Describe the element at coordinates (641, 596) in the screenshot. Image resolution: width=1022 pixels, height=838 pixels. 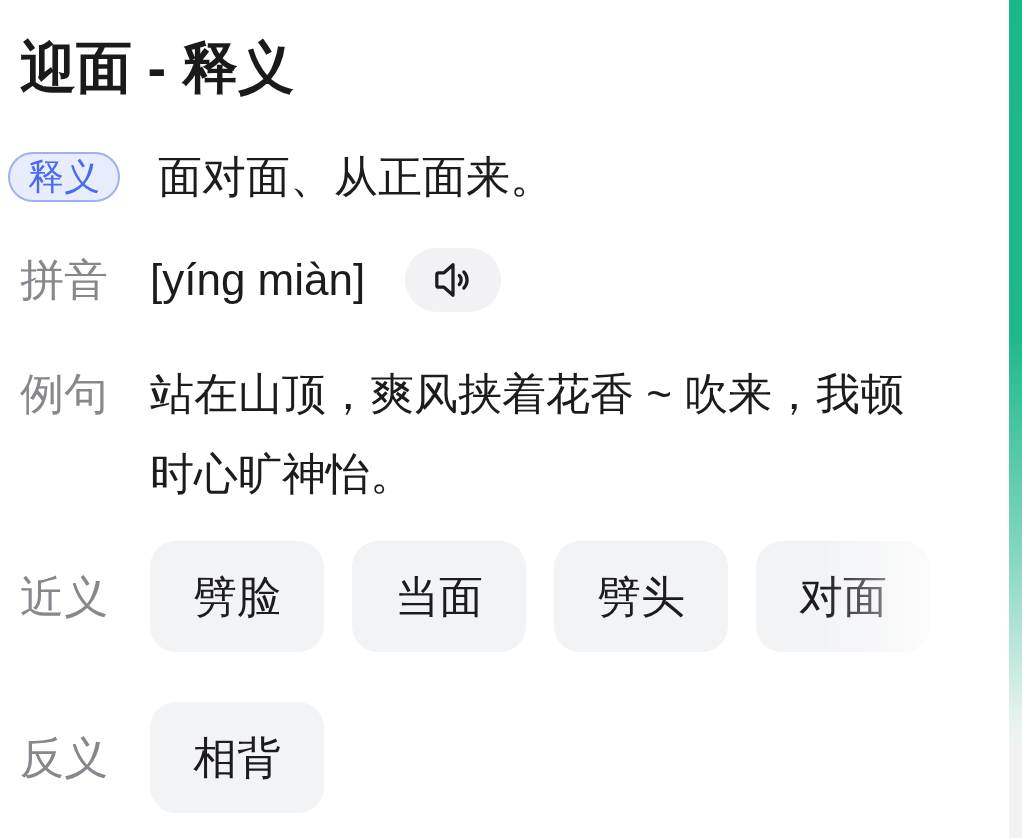
I see `word-chip: 劈头` at that location.